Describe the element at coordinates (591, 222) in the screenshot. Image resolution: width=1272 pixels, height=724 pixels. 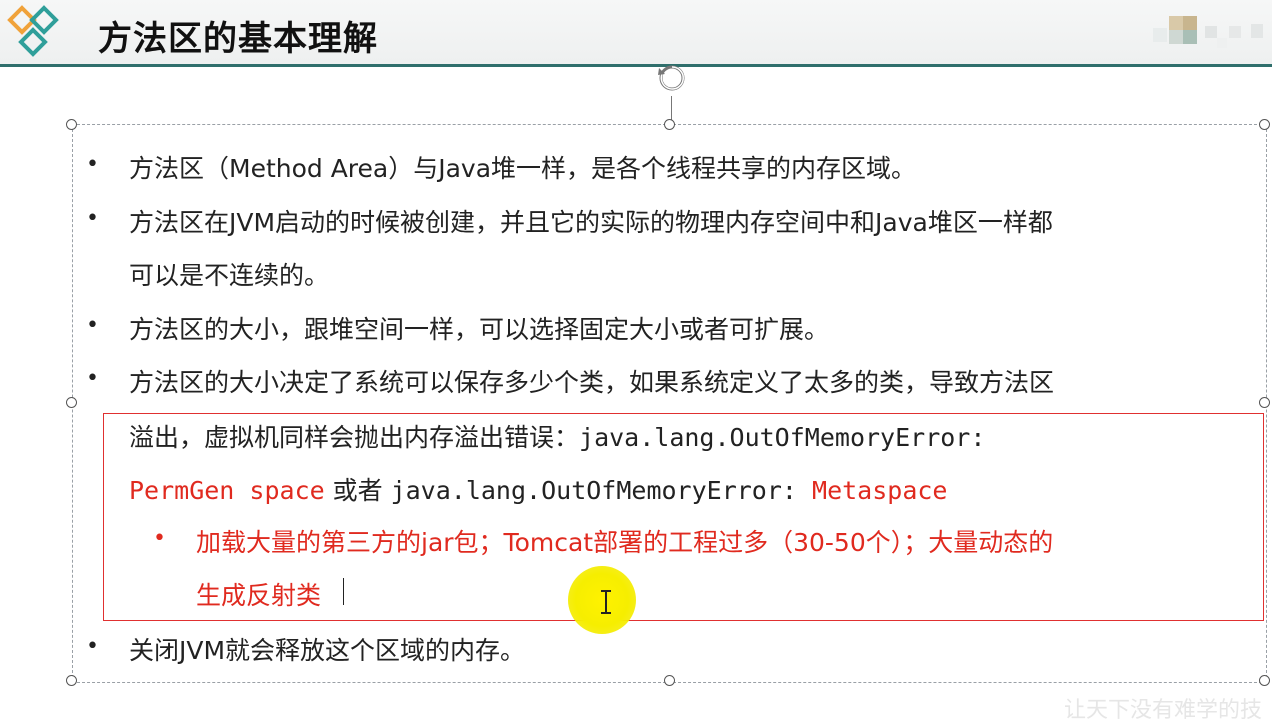
I see `bullet-2-line-1: 方法区在JVM启动的时候被创建，并且它的实际的物理内存空间中和Java堆区一样都` at that location.